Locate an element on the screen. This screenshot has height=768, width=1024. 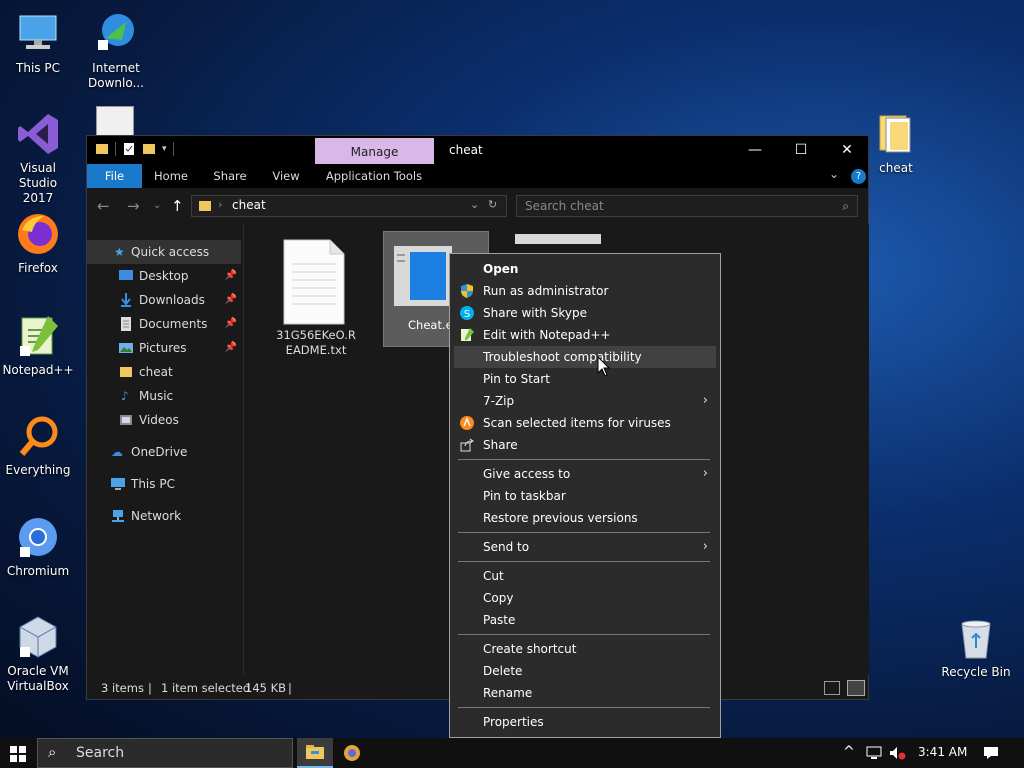
close-button: ✕ is located at coordinates (847, 150).